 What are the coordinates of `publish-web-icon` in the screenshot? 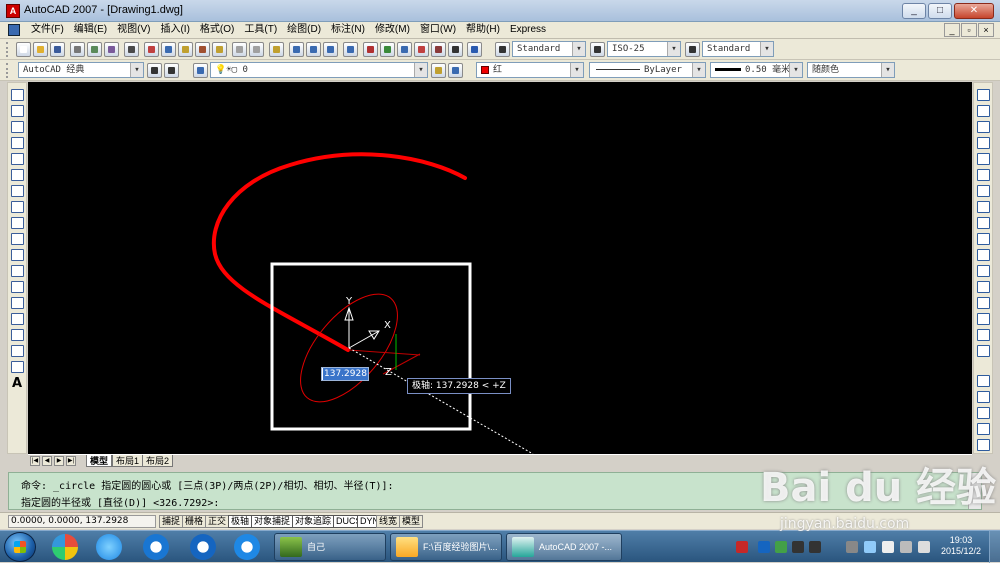 It's located at (131, 49).